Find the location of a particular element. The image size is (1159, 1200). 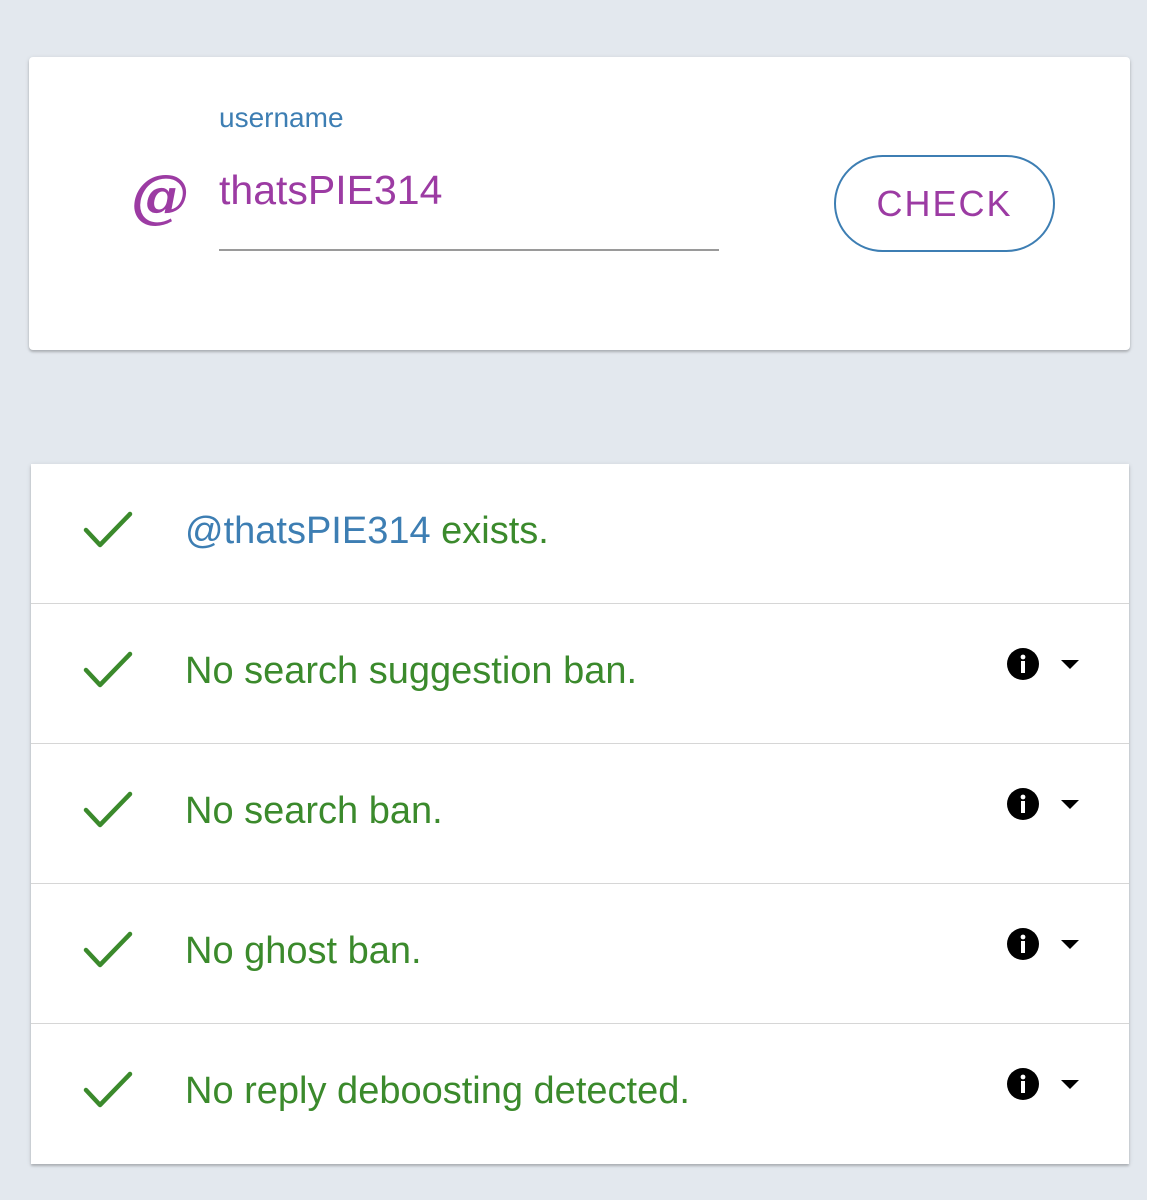

result-row-reply-deboosting: No reply deboosting detected. is located at coordinates (580, 1094).